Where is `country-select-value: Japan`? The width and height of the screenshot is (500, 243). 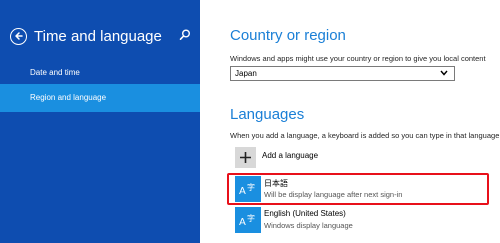
country-select-value: Japan is located at coordinates (246, 73).